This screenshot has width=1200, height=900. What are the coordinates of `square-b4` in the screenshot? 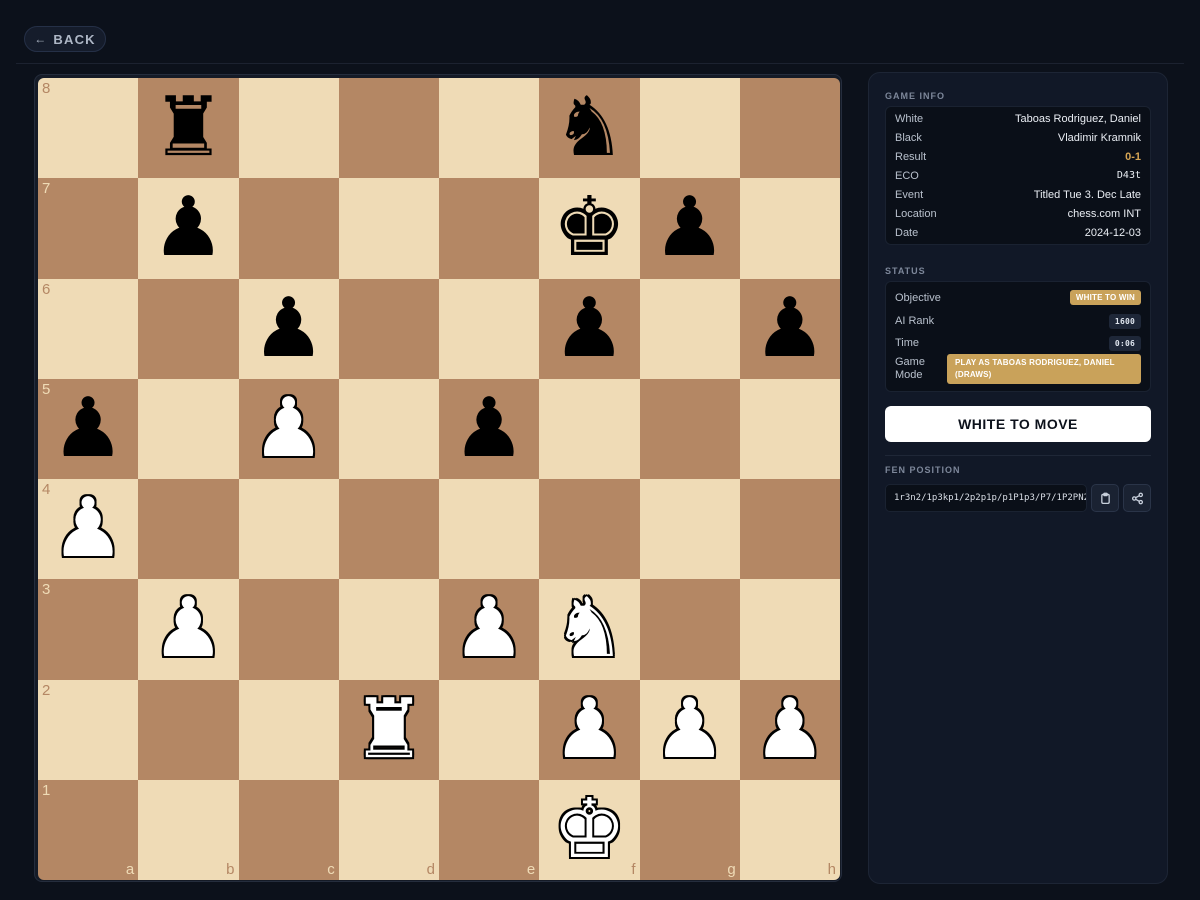 It's located at (188, 529).